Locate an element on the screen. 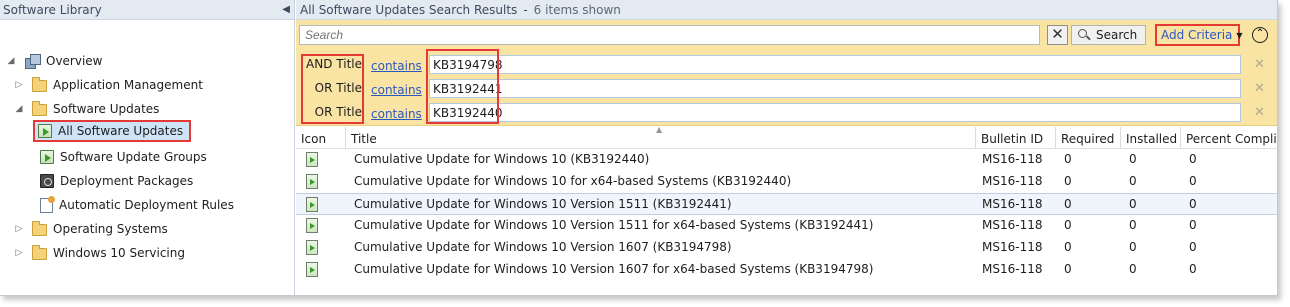 The height and width of the screenshot is (307, 1290). tree-item-overview: ◢ Overview is located at coordinates (54, 61).